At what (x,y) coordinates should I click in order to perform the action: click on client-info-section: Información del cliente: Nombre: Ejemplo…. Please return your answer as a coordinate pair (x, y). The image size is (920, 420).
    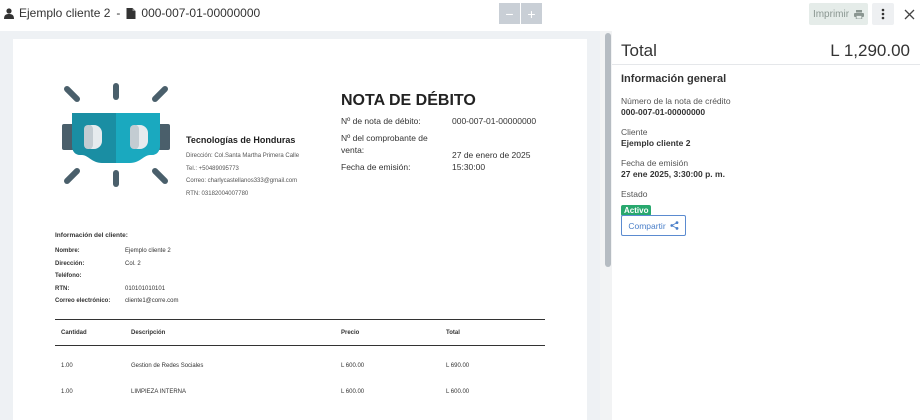
    Looking at the image, I should click on (116, 271).